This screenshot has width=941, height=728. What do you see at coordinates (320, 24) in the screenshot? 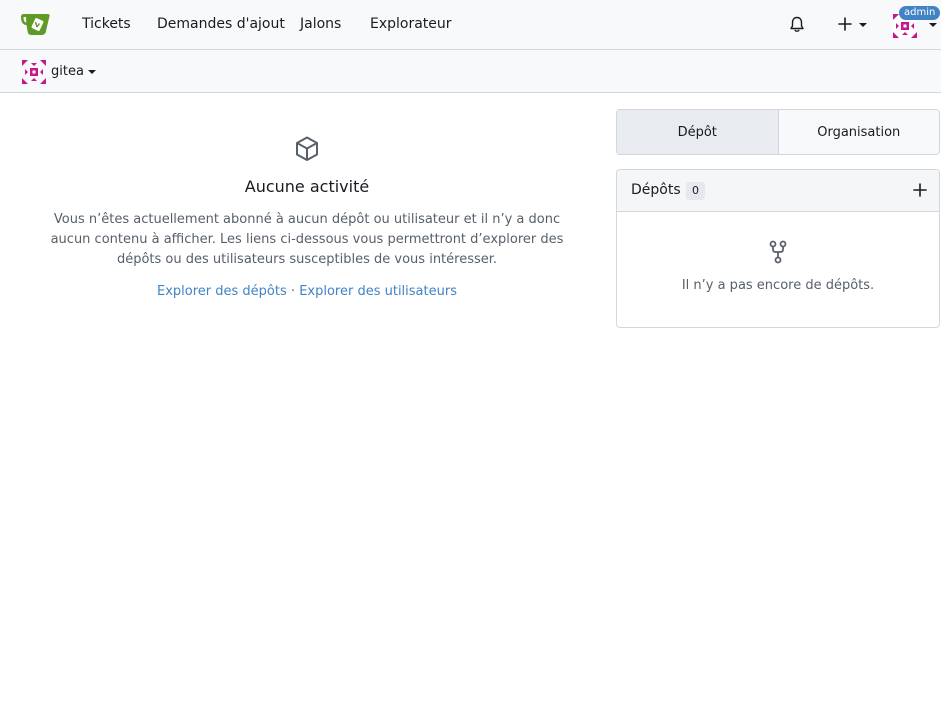
I see `nav-item-milestones: Jalons` at bounding box center [320, 24].